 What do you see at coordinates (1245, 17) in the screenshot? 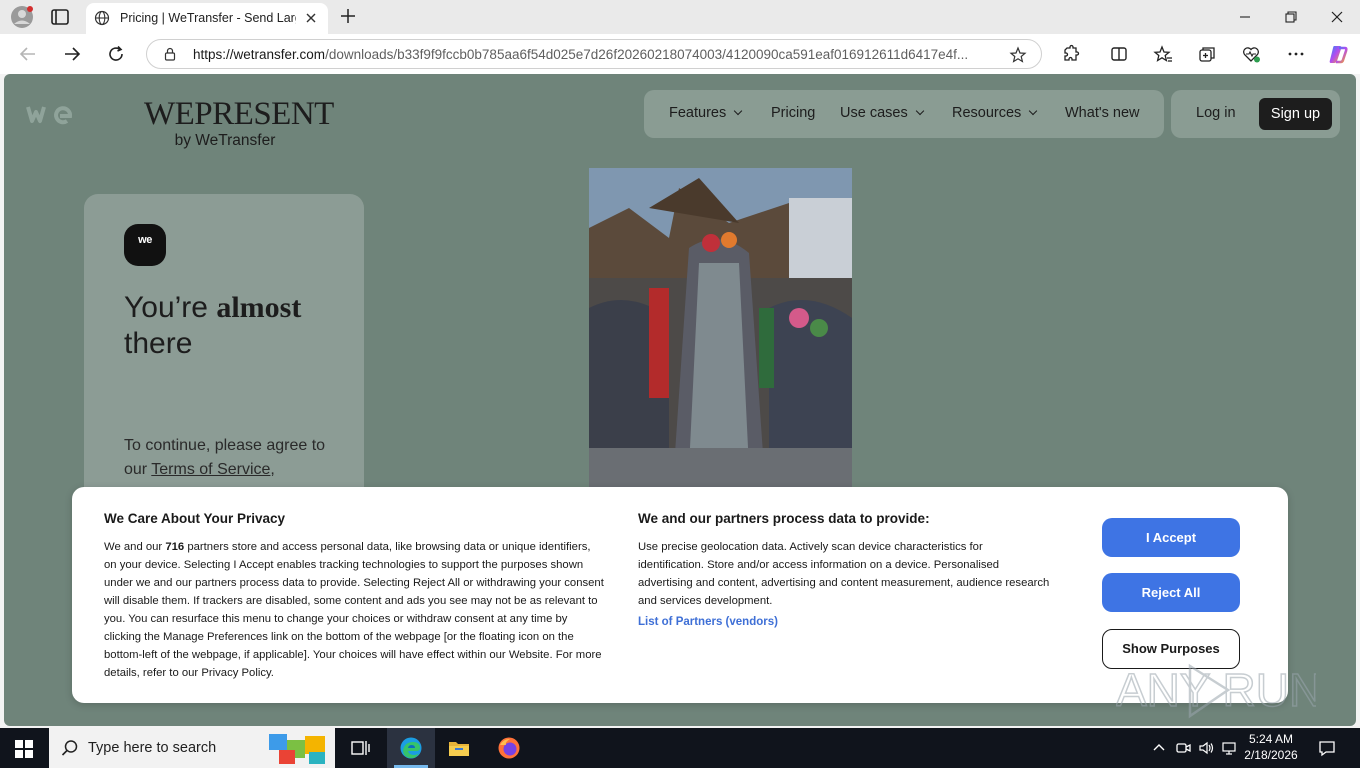
I see `minimize-icon` at bounding box center [1245, 17].